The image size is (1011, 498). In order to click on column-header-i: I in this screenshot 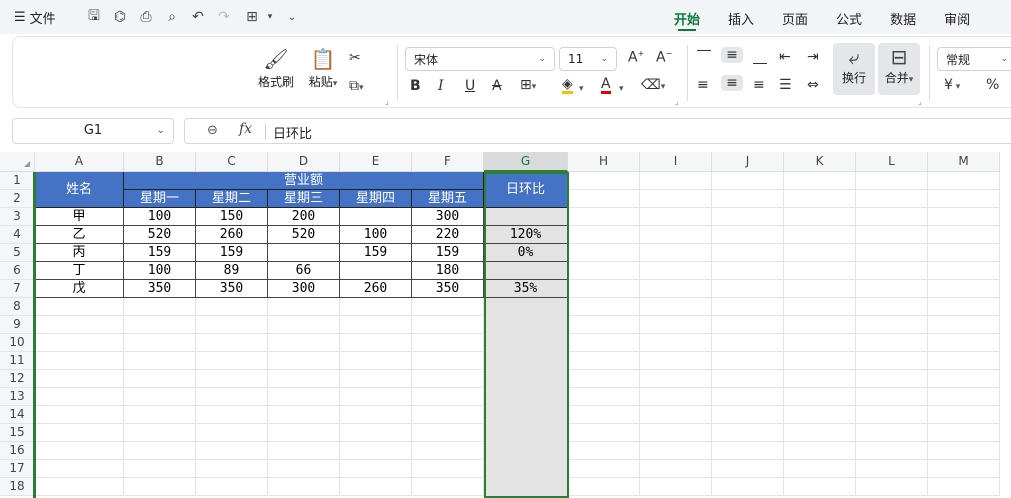, I will do `click(676, 162)`.